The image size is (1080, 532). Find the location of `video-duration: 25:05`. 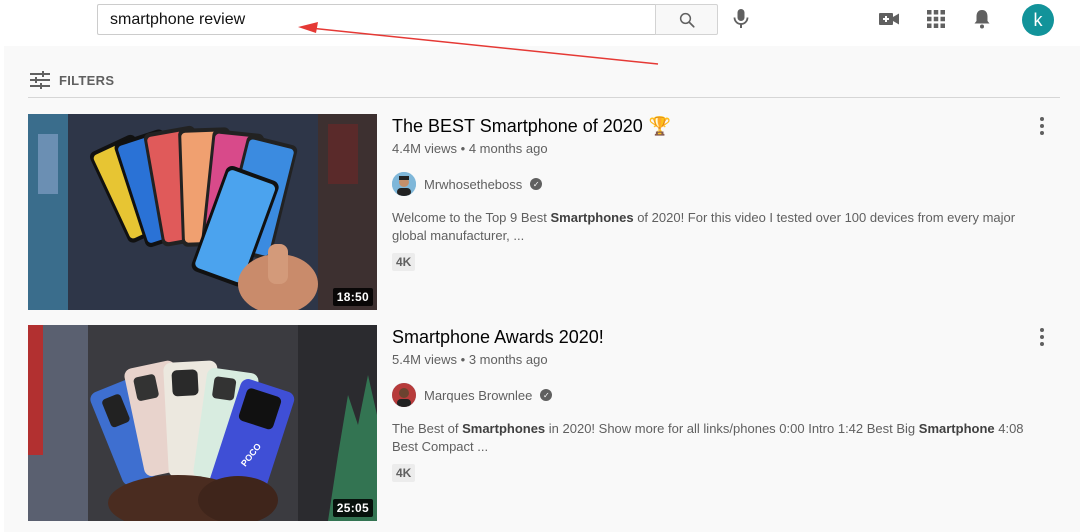

video-duration: 25:05 is located at coordinates (352, 508).